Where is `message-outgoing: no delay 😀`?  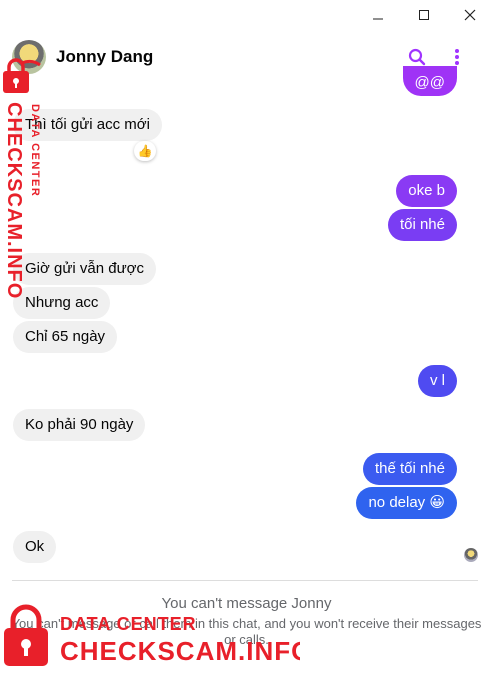
message-outgoing: no delay 😀 is located at coordinates (406, 503).